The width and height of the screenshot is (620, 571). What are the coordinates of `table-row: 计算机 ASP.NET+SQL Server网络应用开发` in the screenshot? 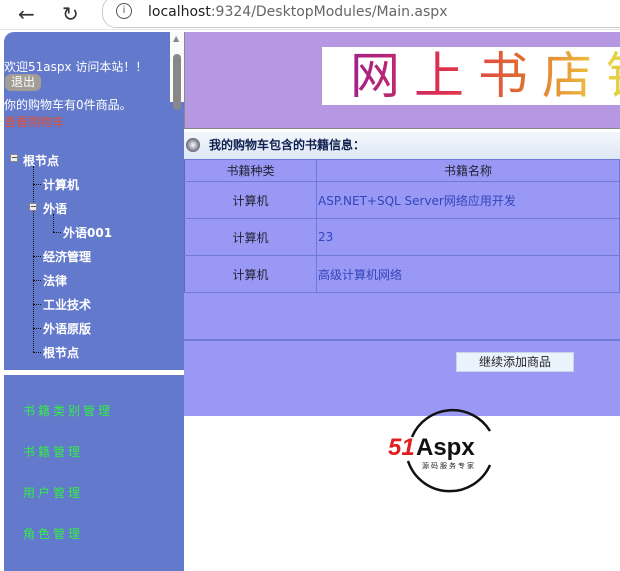 It's located at (402, 200).